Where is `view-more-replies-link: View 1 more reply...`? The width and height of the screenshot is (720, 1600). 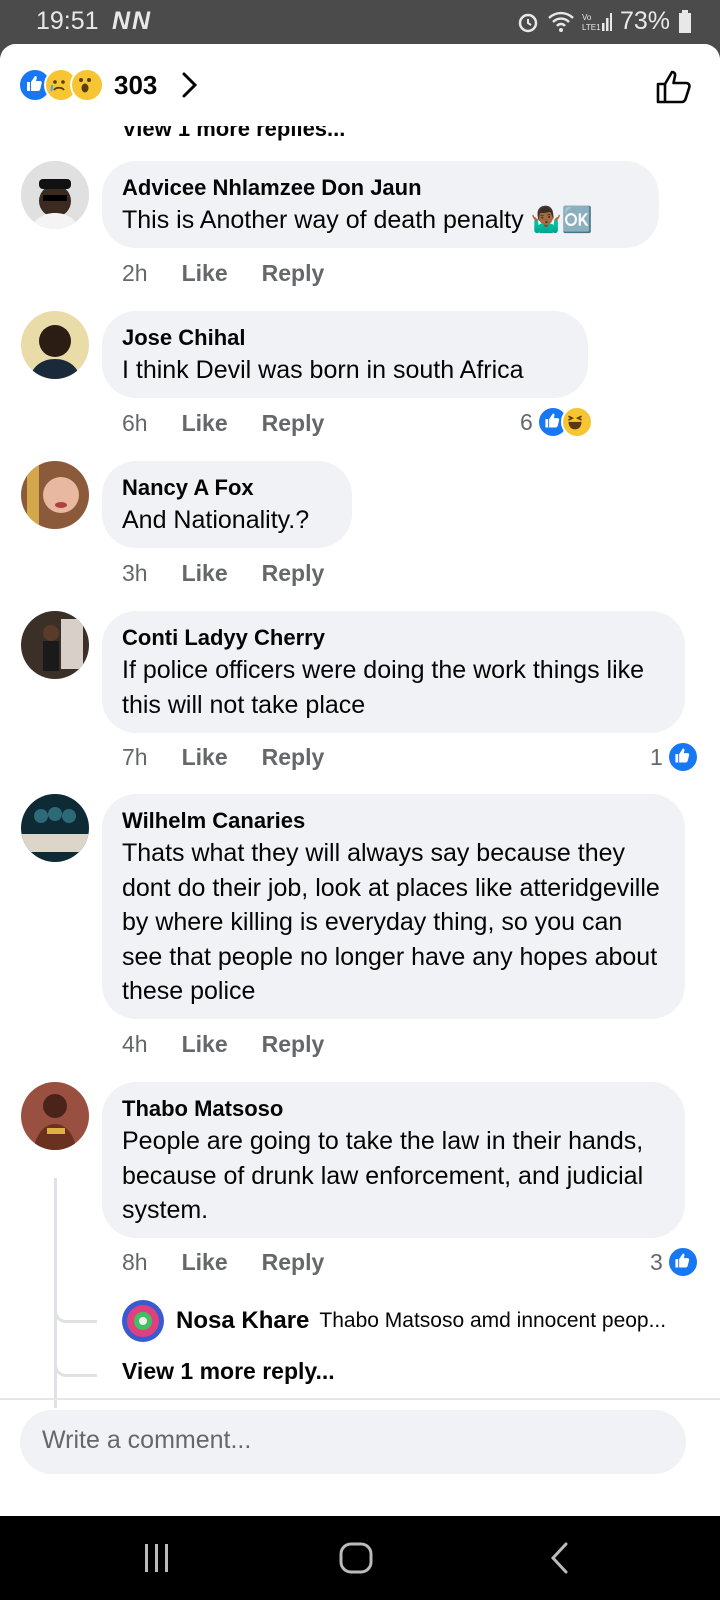
view-more-replies-link: View 1 more reply... is located at coordinates (228, 1371).